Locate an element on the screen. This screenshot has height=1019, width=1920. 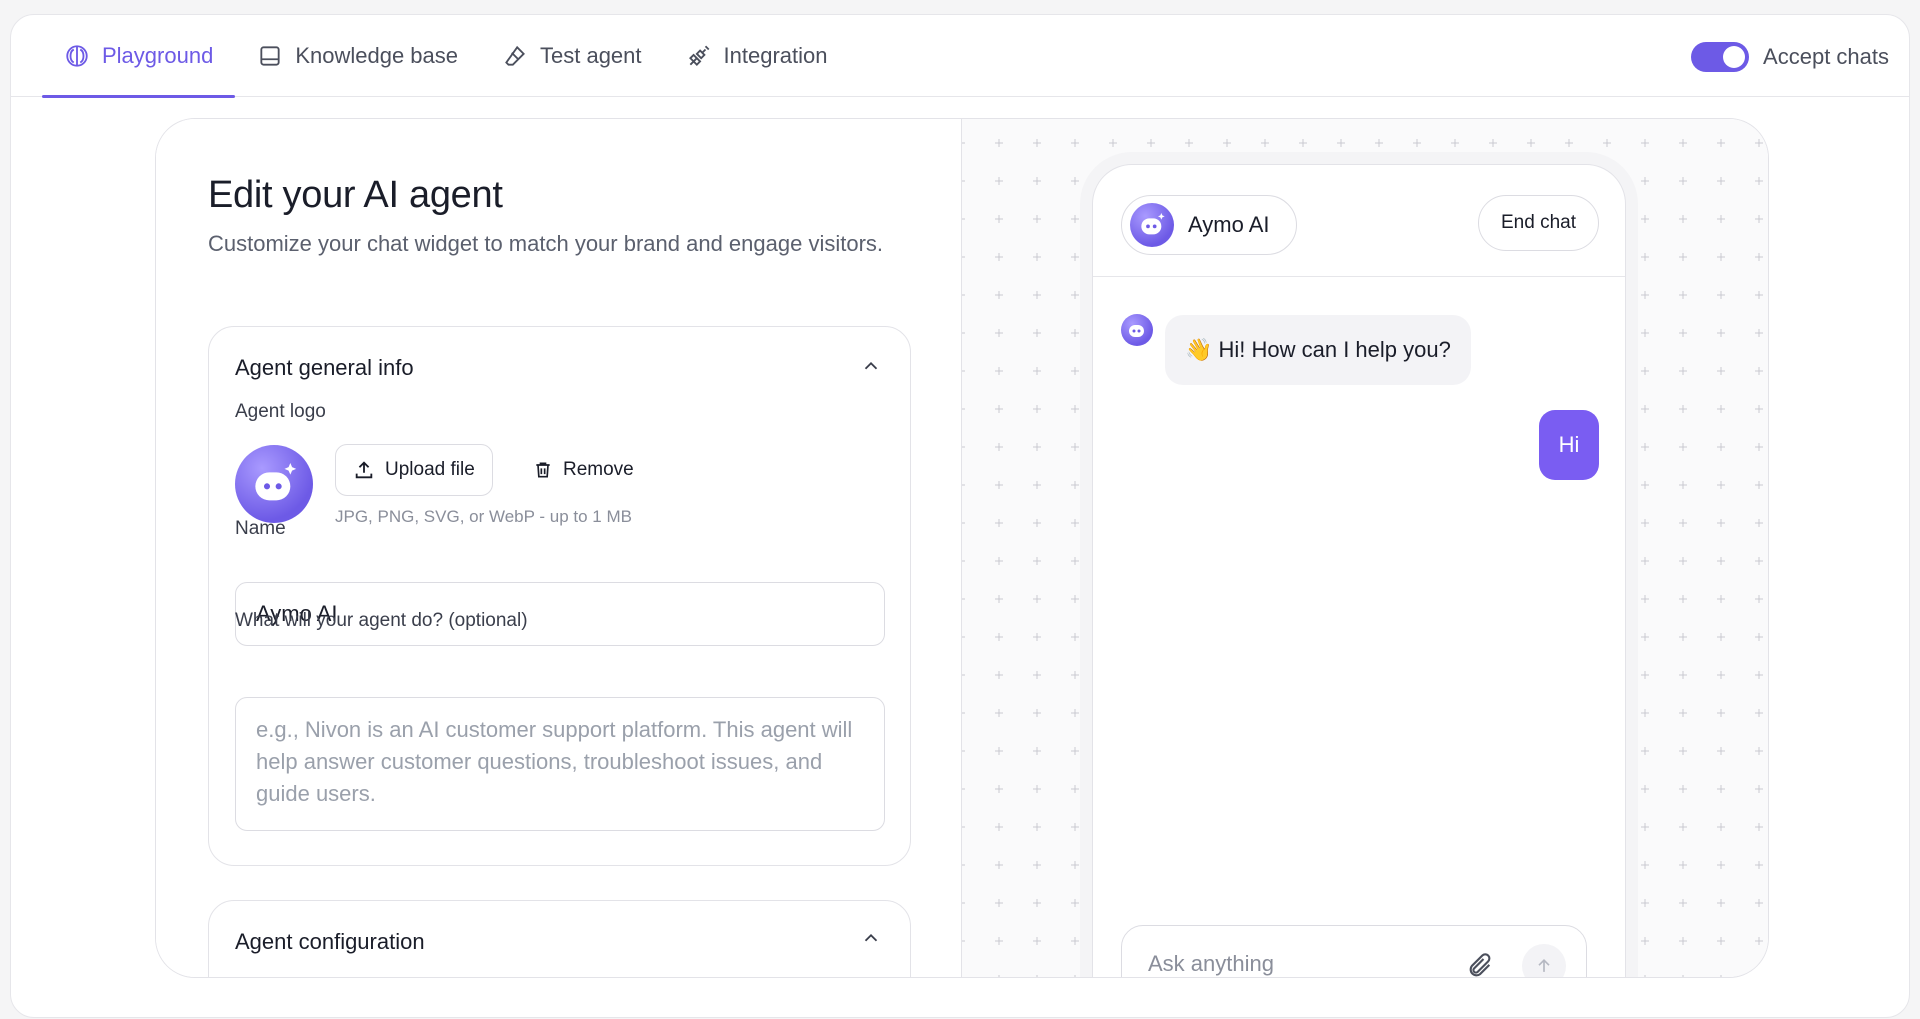
upload-file-button: Upload file is located at coordinates (414, 470).